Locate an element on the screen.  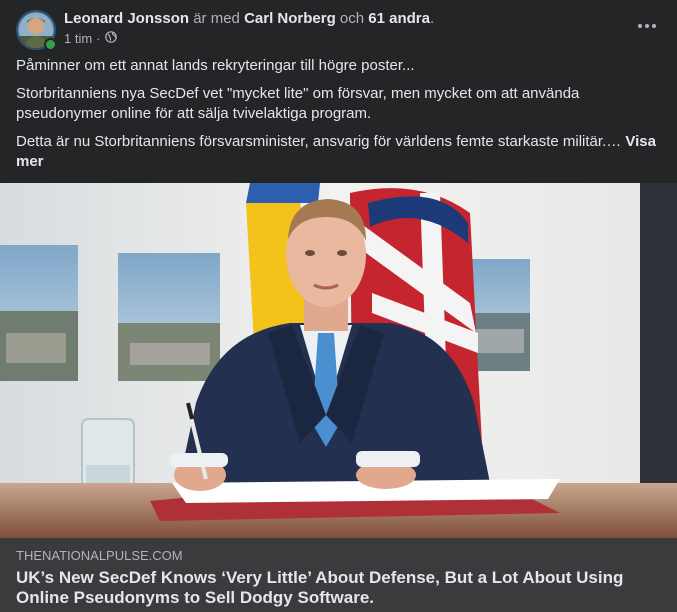
globe-icon is located at coordinates (110, 39).